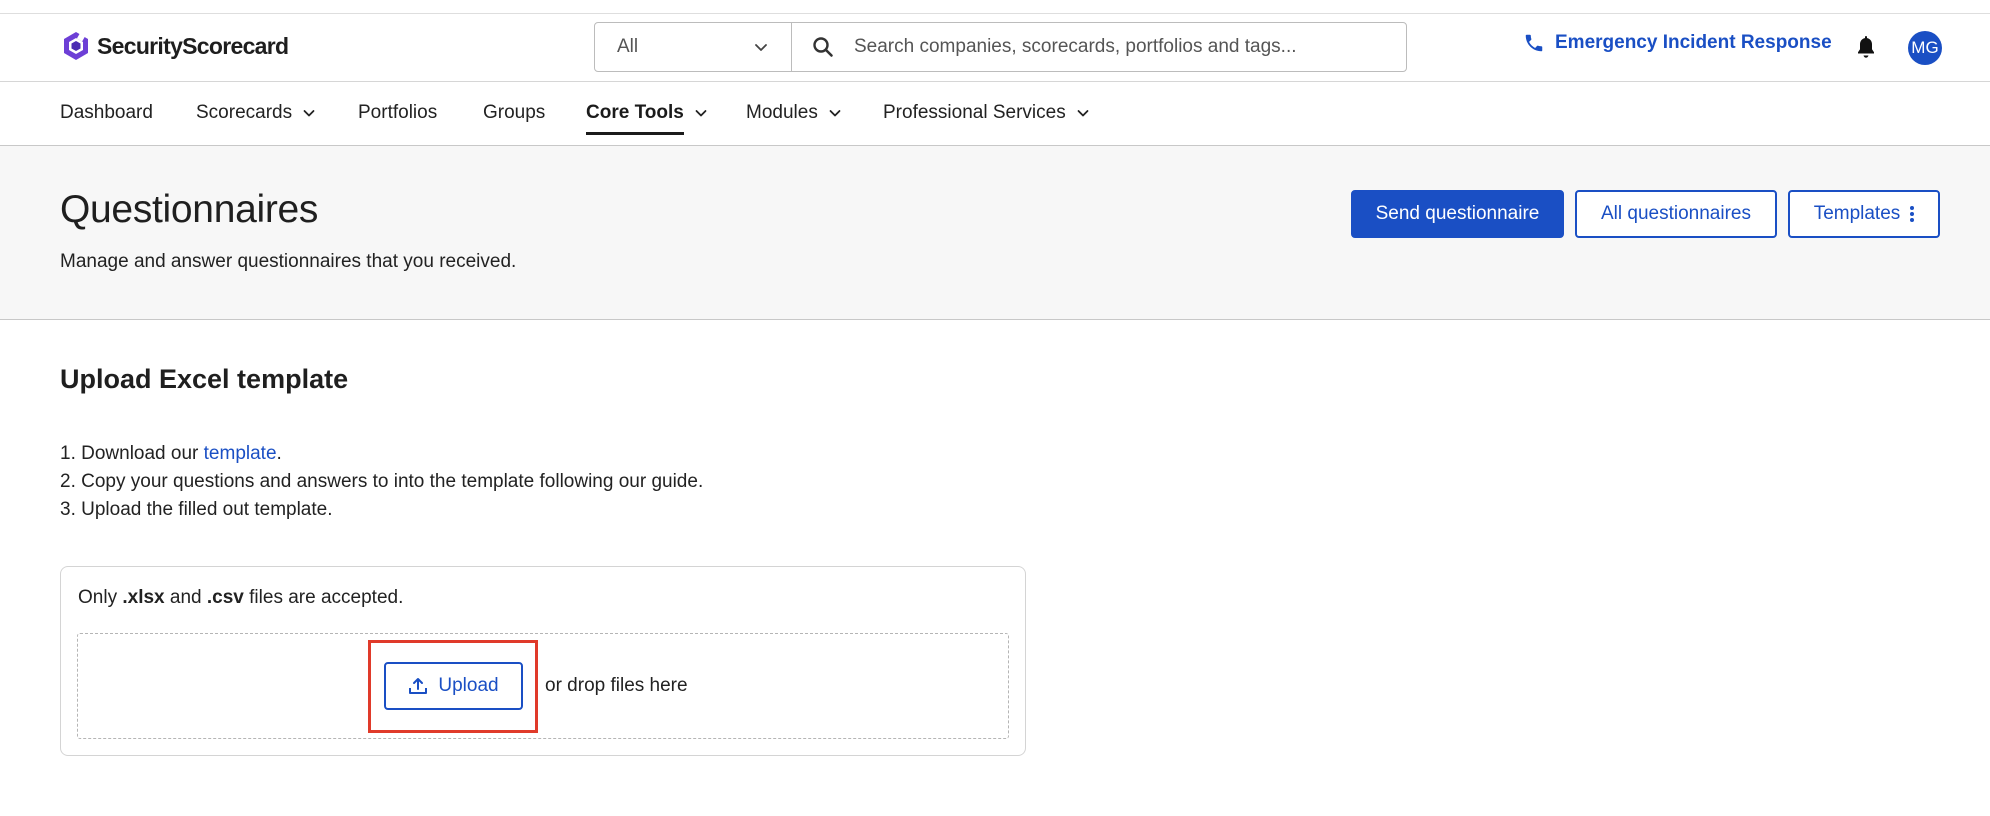 The height and width of the screenshot is (816, 1990). Describe the element at coordinates (1114, 47) in the screenshot. I see `search-input` at that location.